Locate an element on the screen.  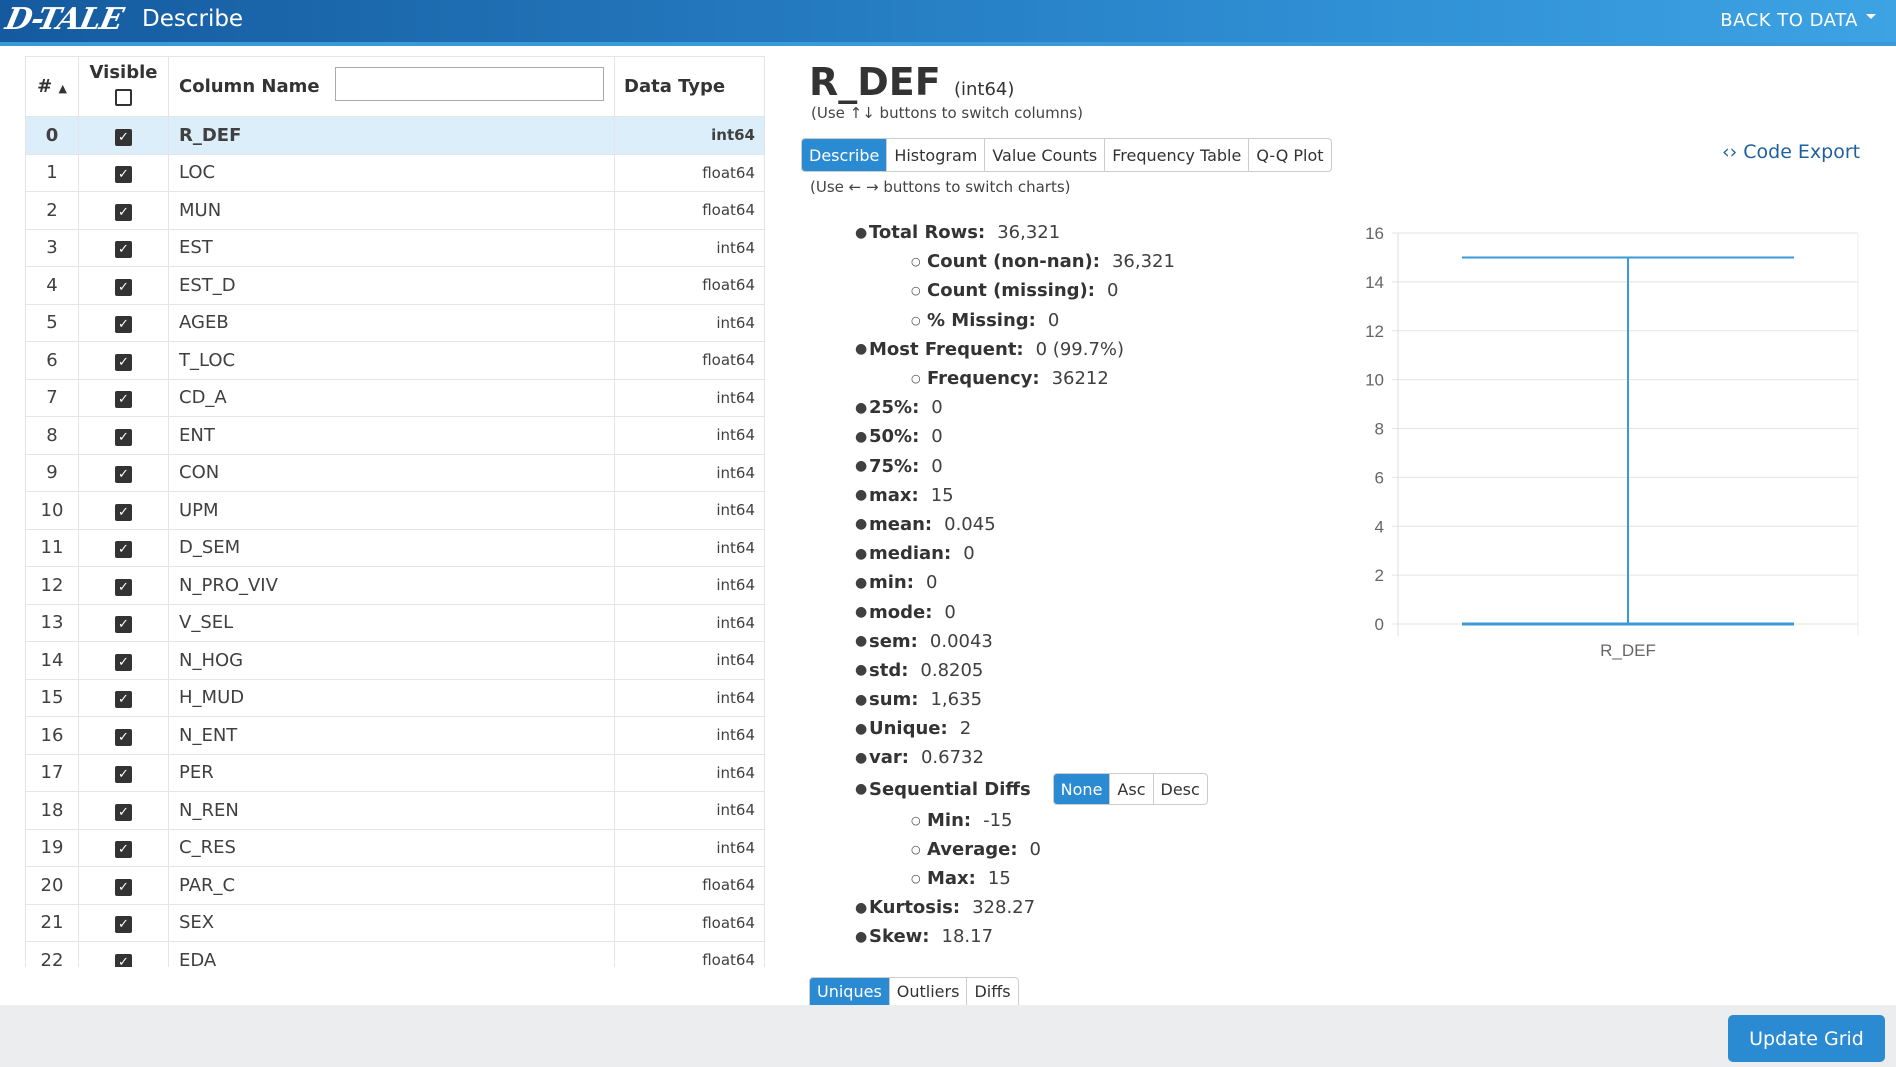
table-row: 5 ✓ AGEB int64 is located at coordinates (395, 322).